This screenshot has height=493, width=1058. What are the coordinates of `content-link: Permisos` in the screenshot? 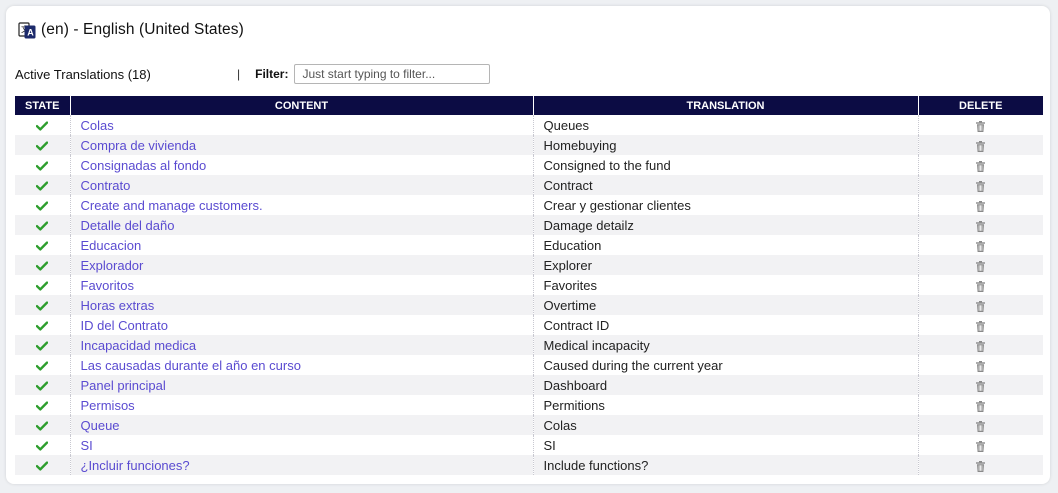 It's located at (108, 405).